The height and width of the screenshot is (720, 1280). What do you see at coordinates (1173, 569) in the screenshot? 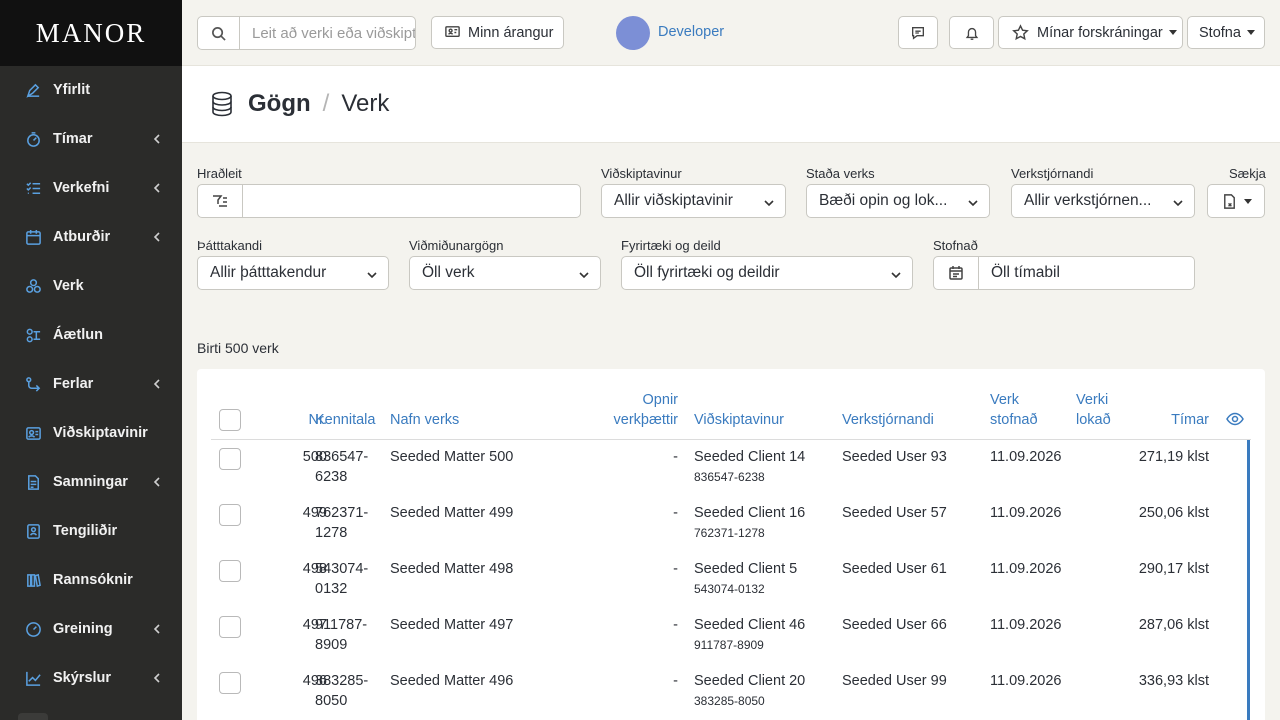
I see `cell-hours: 290,17 klst` at bounding box center [1173, 569].